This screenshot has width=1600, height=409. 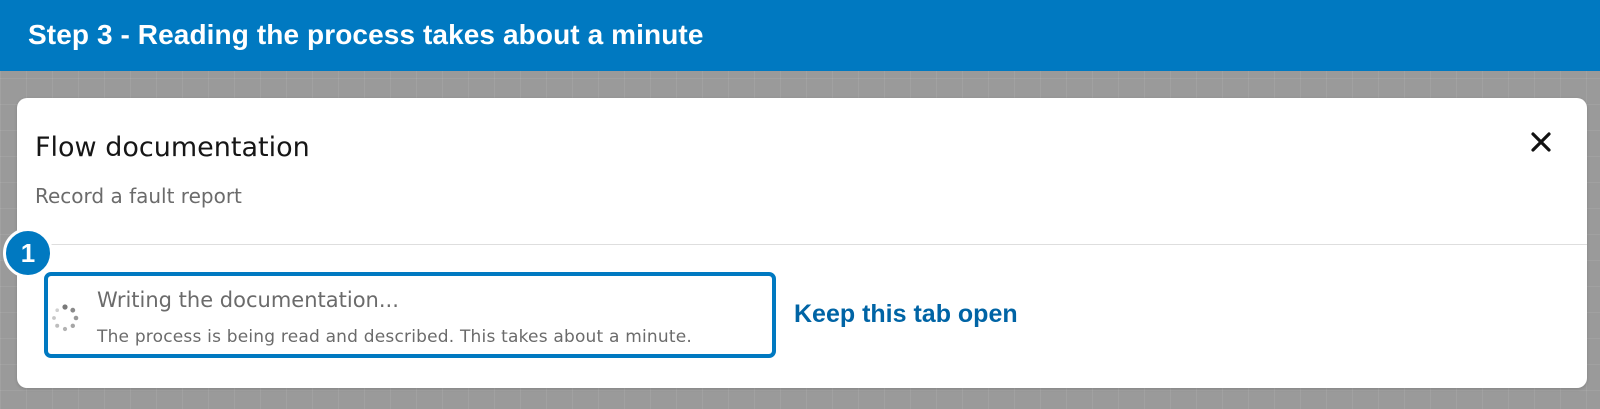 I want to click on dialog-title: Flow documentation, so click(x=172, y=147).